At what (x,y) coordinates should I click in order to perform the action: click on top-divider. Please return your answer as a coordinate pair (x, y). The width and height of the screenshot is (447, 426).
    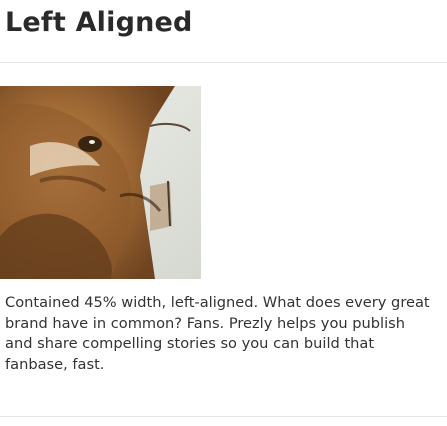
    Looking at the image, I should click on (223, 62).